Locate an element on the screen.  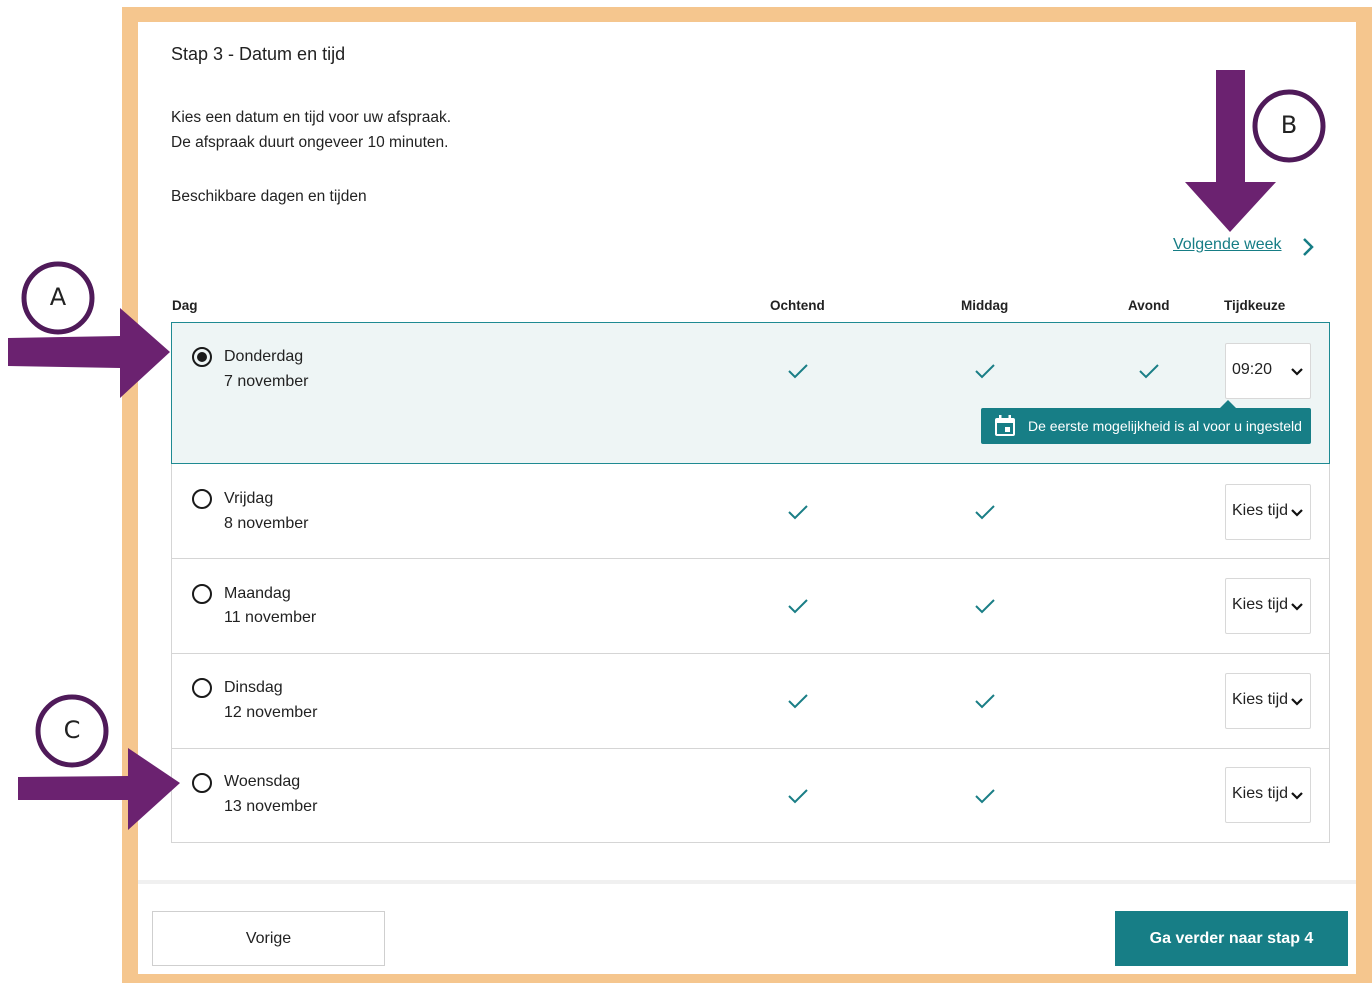
day-date: 13 november is located at coordinates (271, 806).